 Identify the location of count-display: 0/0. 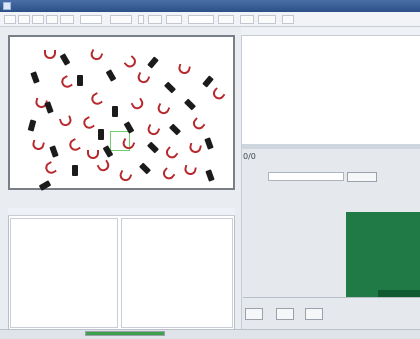
(249, 156).